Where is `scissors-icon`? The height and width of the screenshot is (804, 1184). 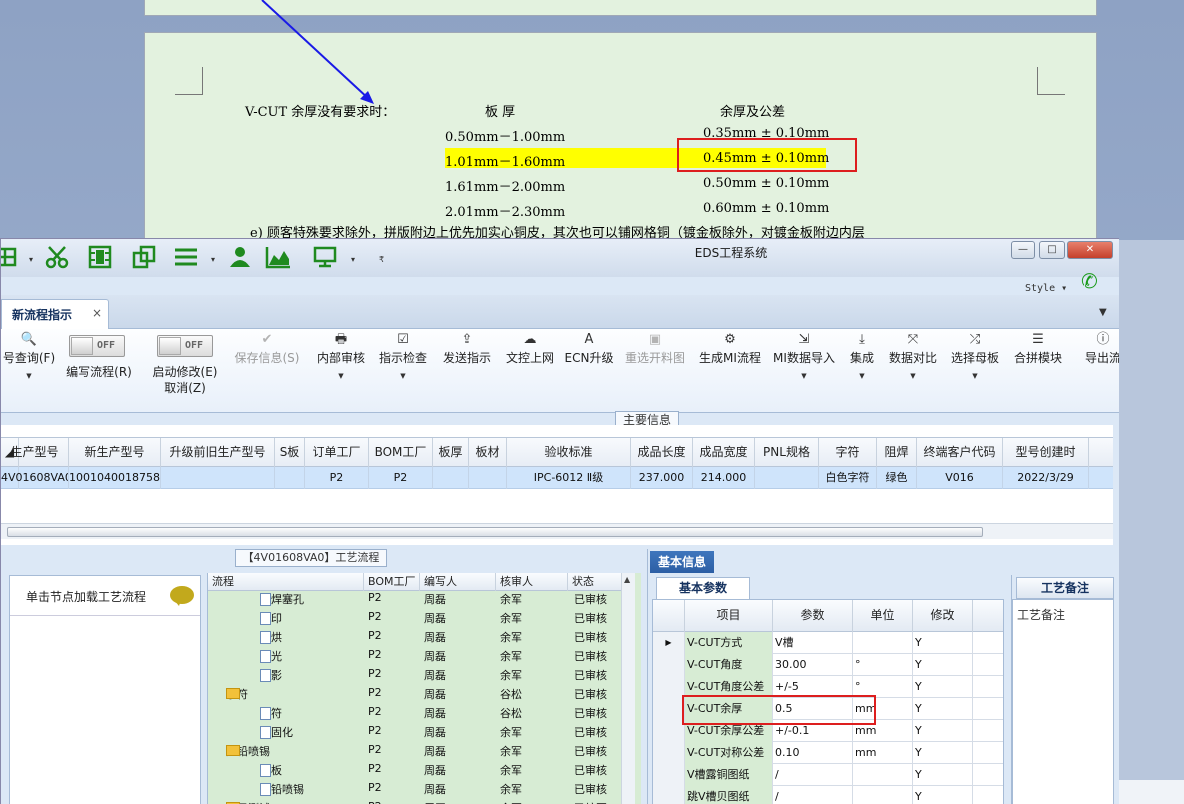
scissors-icon is located at coordinates (58, 257).